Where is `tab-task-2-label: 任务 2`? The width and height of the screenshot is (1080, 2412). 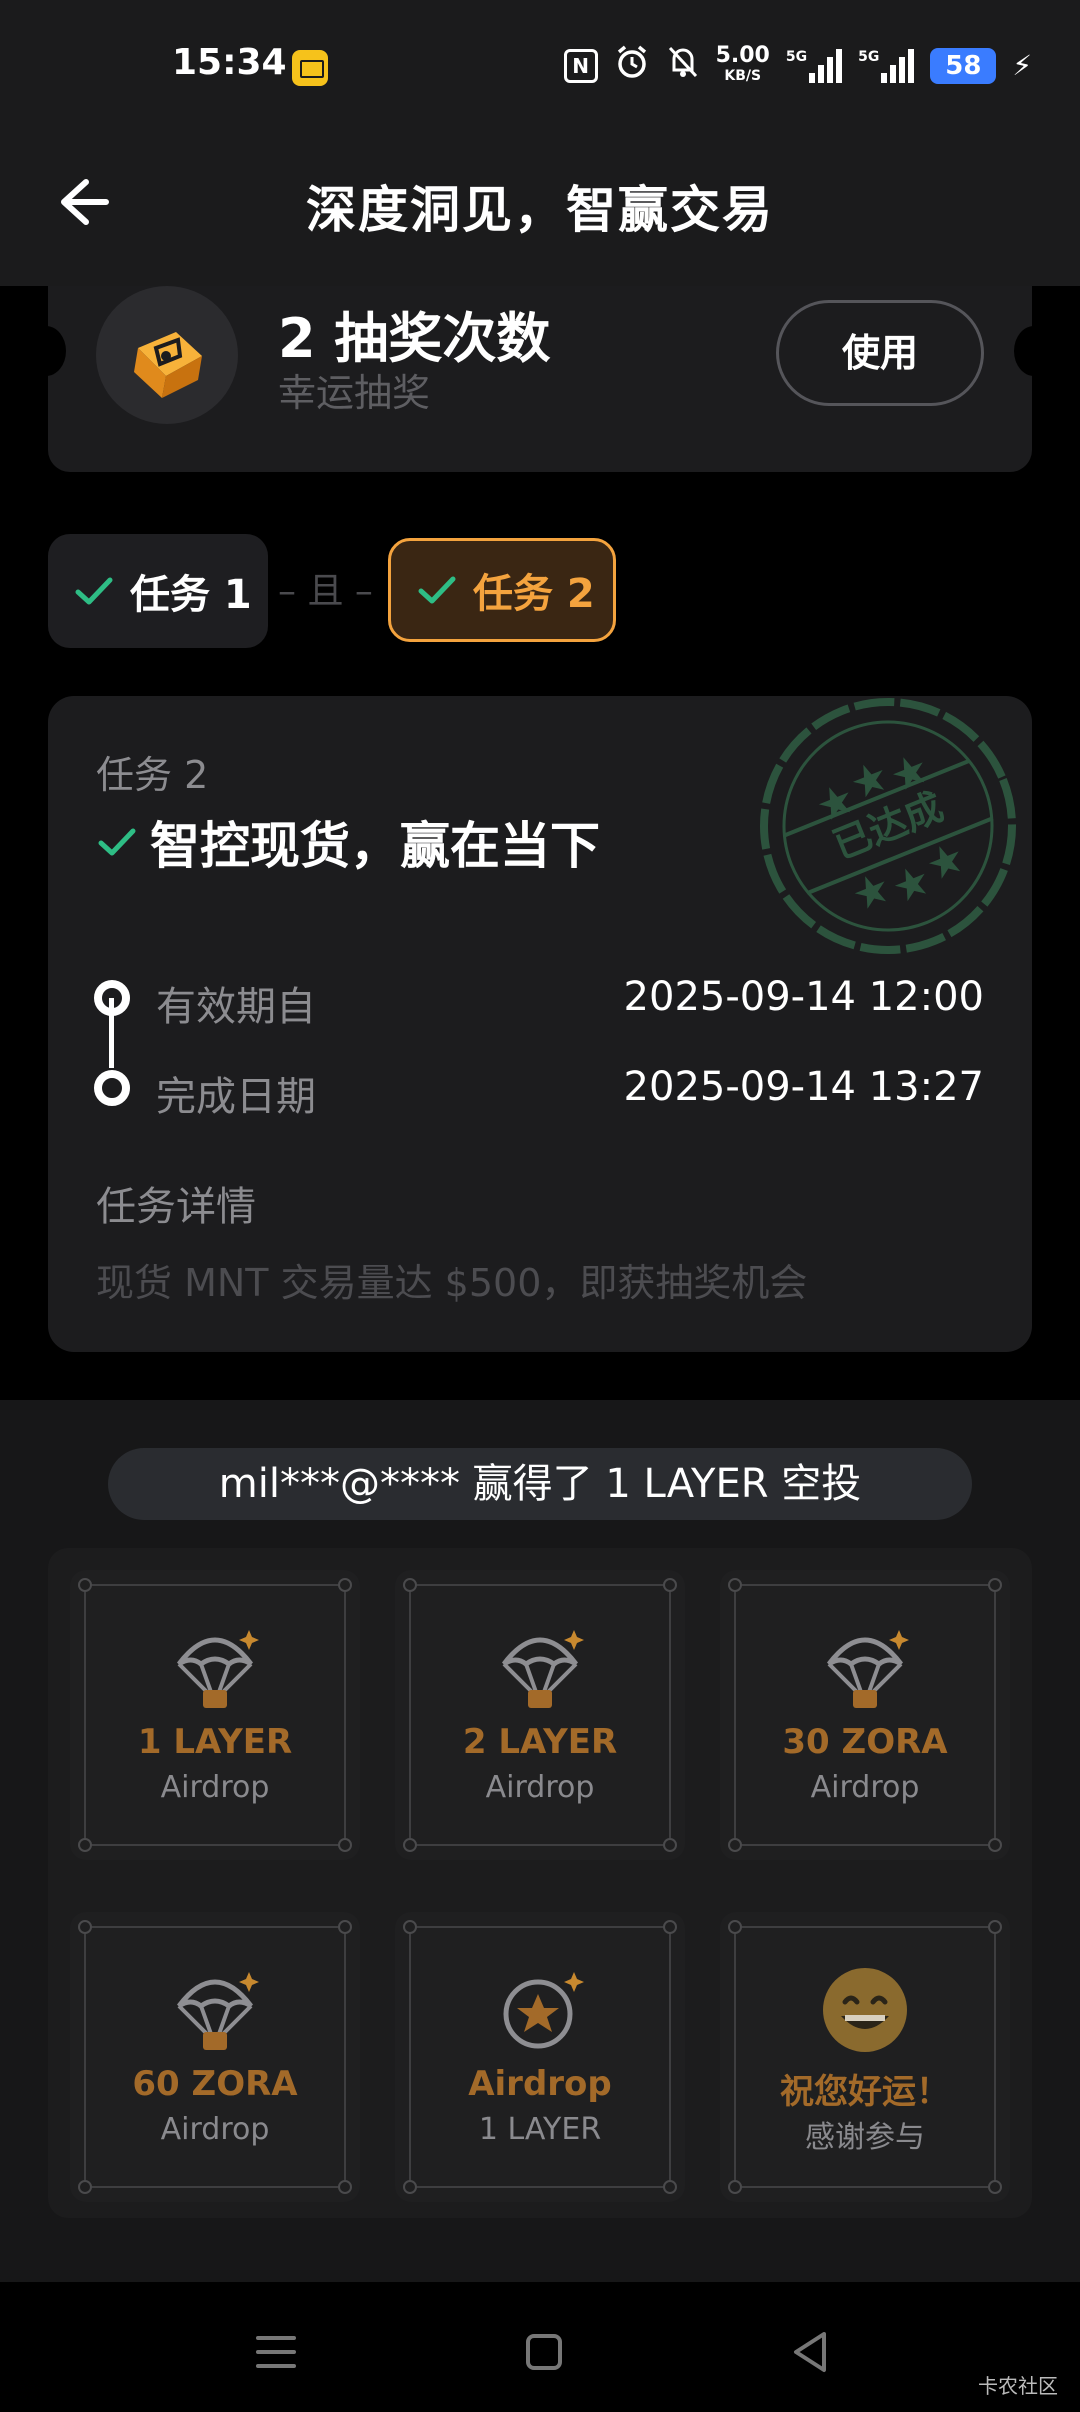 tab-task-2-label: 任务 2 is located at coordinates (534, 594).